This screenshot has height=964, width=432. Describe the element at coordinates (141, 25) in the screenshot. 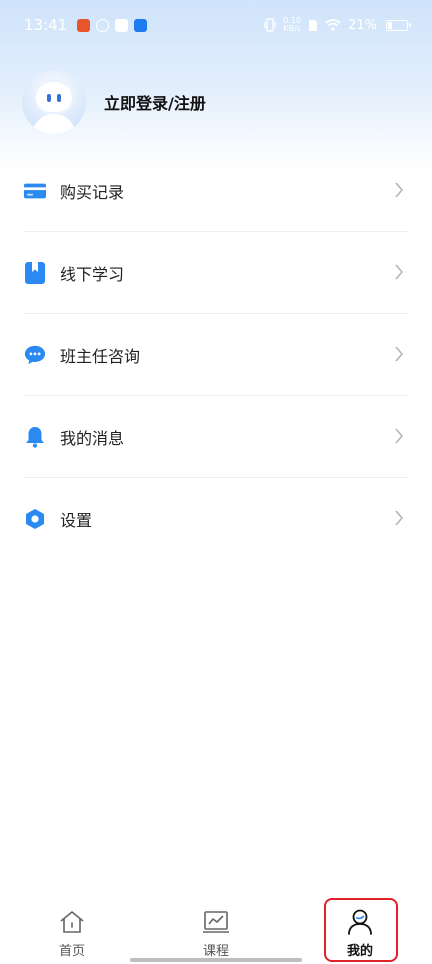

I see `alipay-icon` at that location.